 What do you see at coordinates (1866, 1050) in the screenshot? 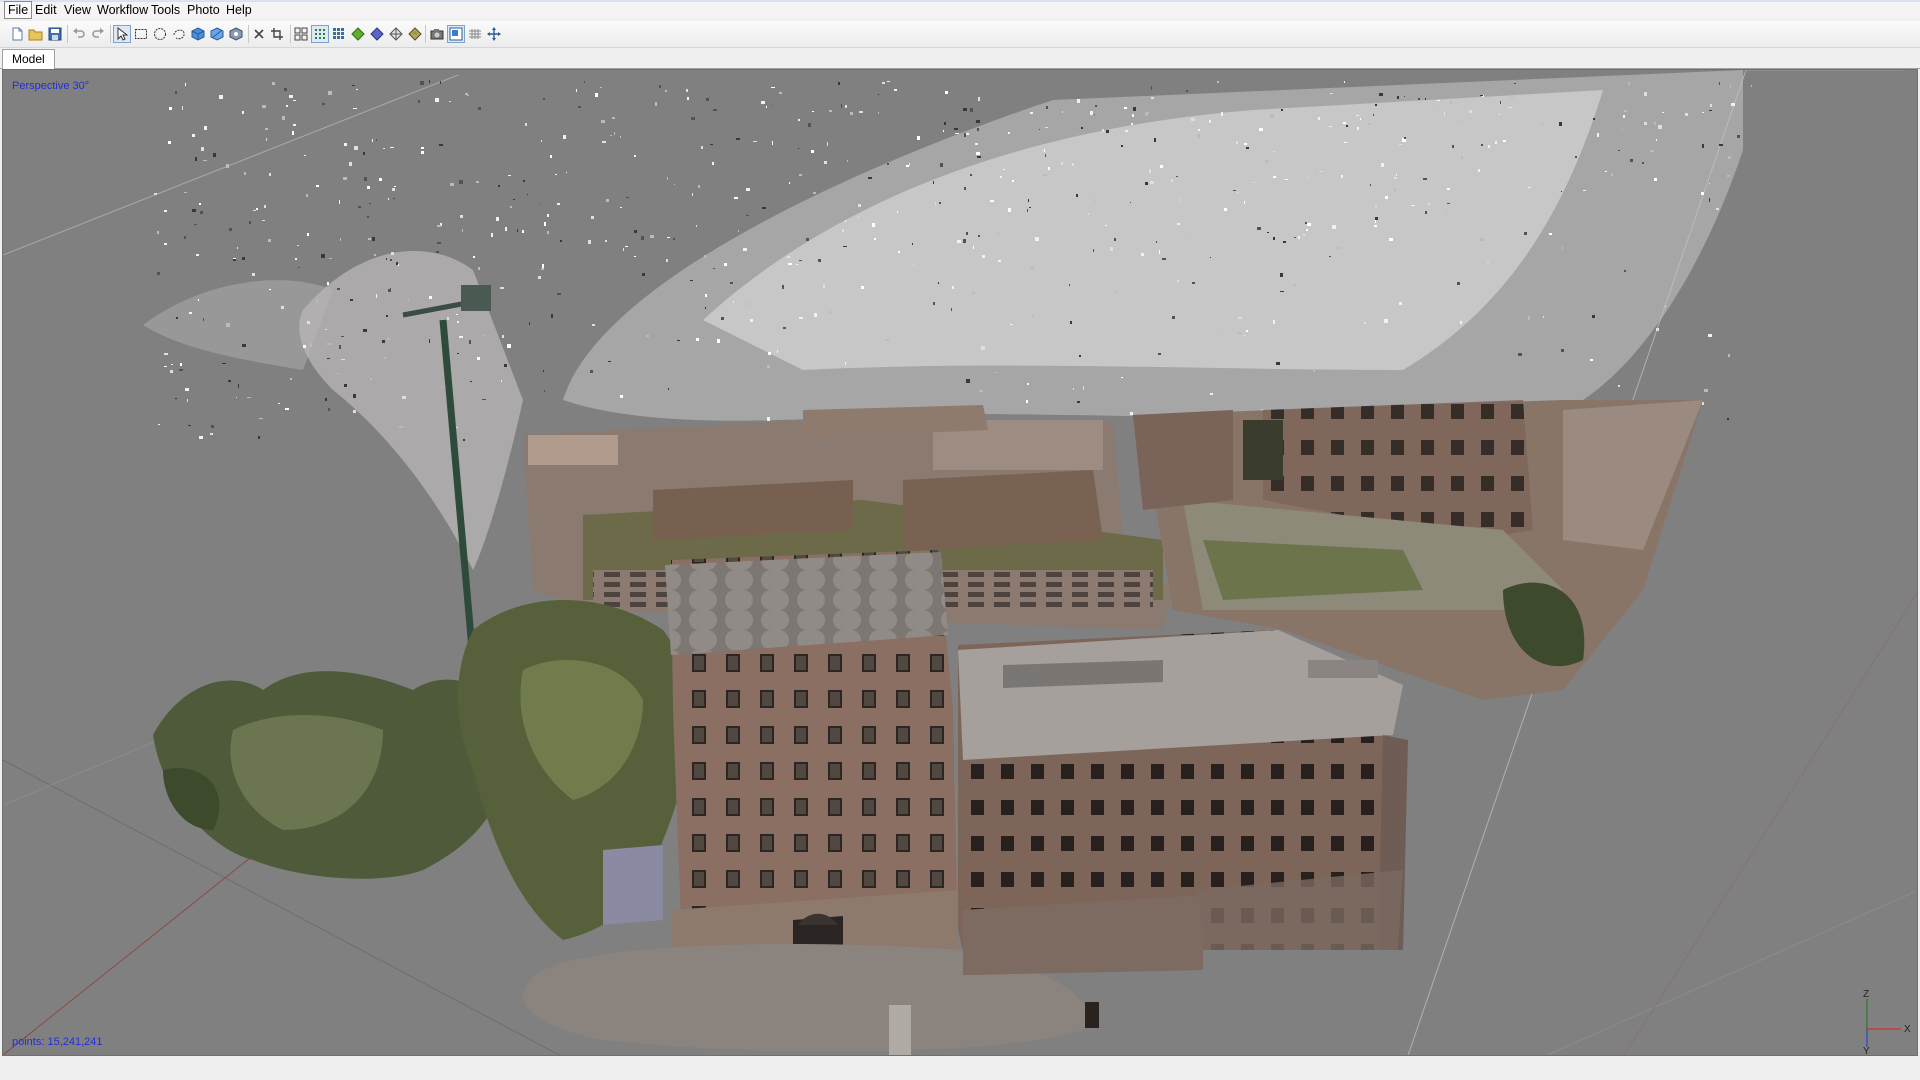
I see `y-axis-label: Y` at bounding box center [1866, 1050].